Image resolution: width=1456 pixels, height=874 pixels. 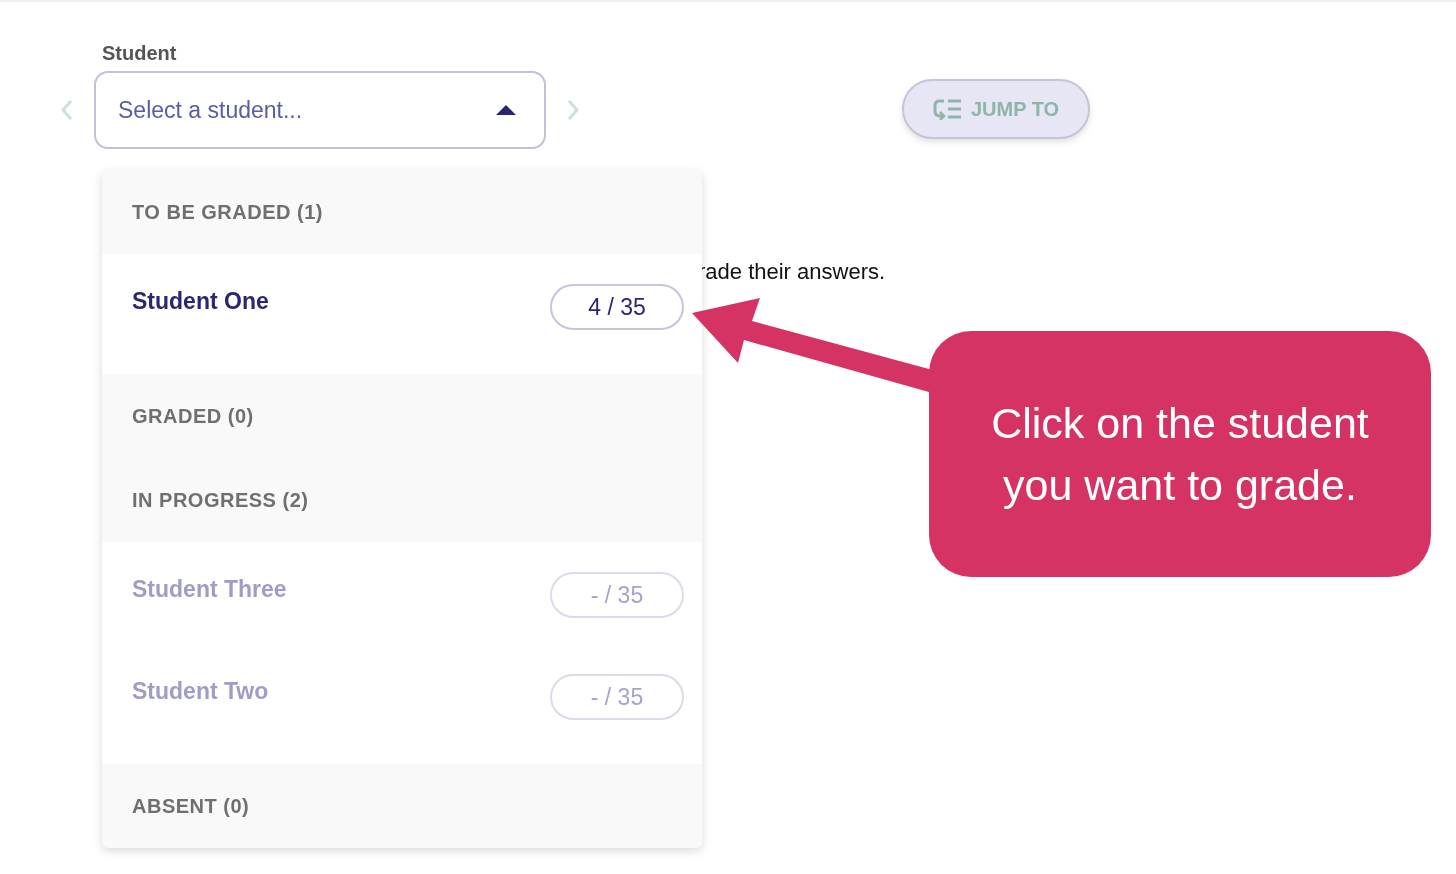 What do you see at coordinates (402, 593) in the screenshot?
I see `student-item: Student Three - / 35` at bounding box center [402, 593].